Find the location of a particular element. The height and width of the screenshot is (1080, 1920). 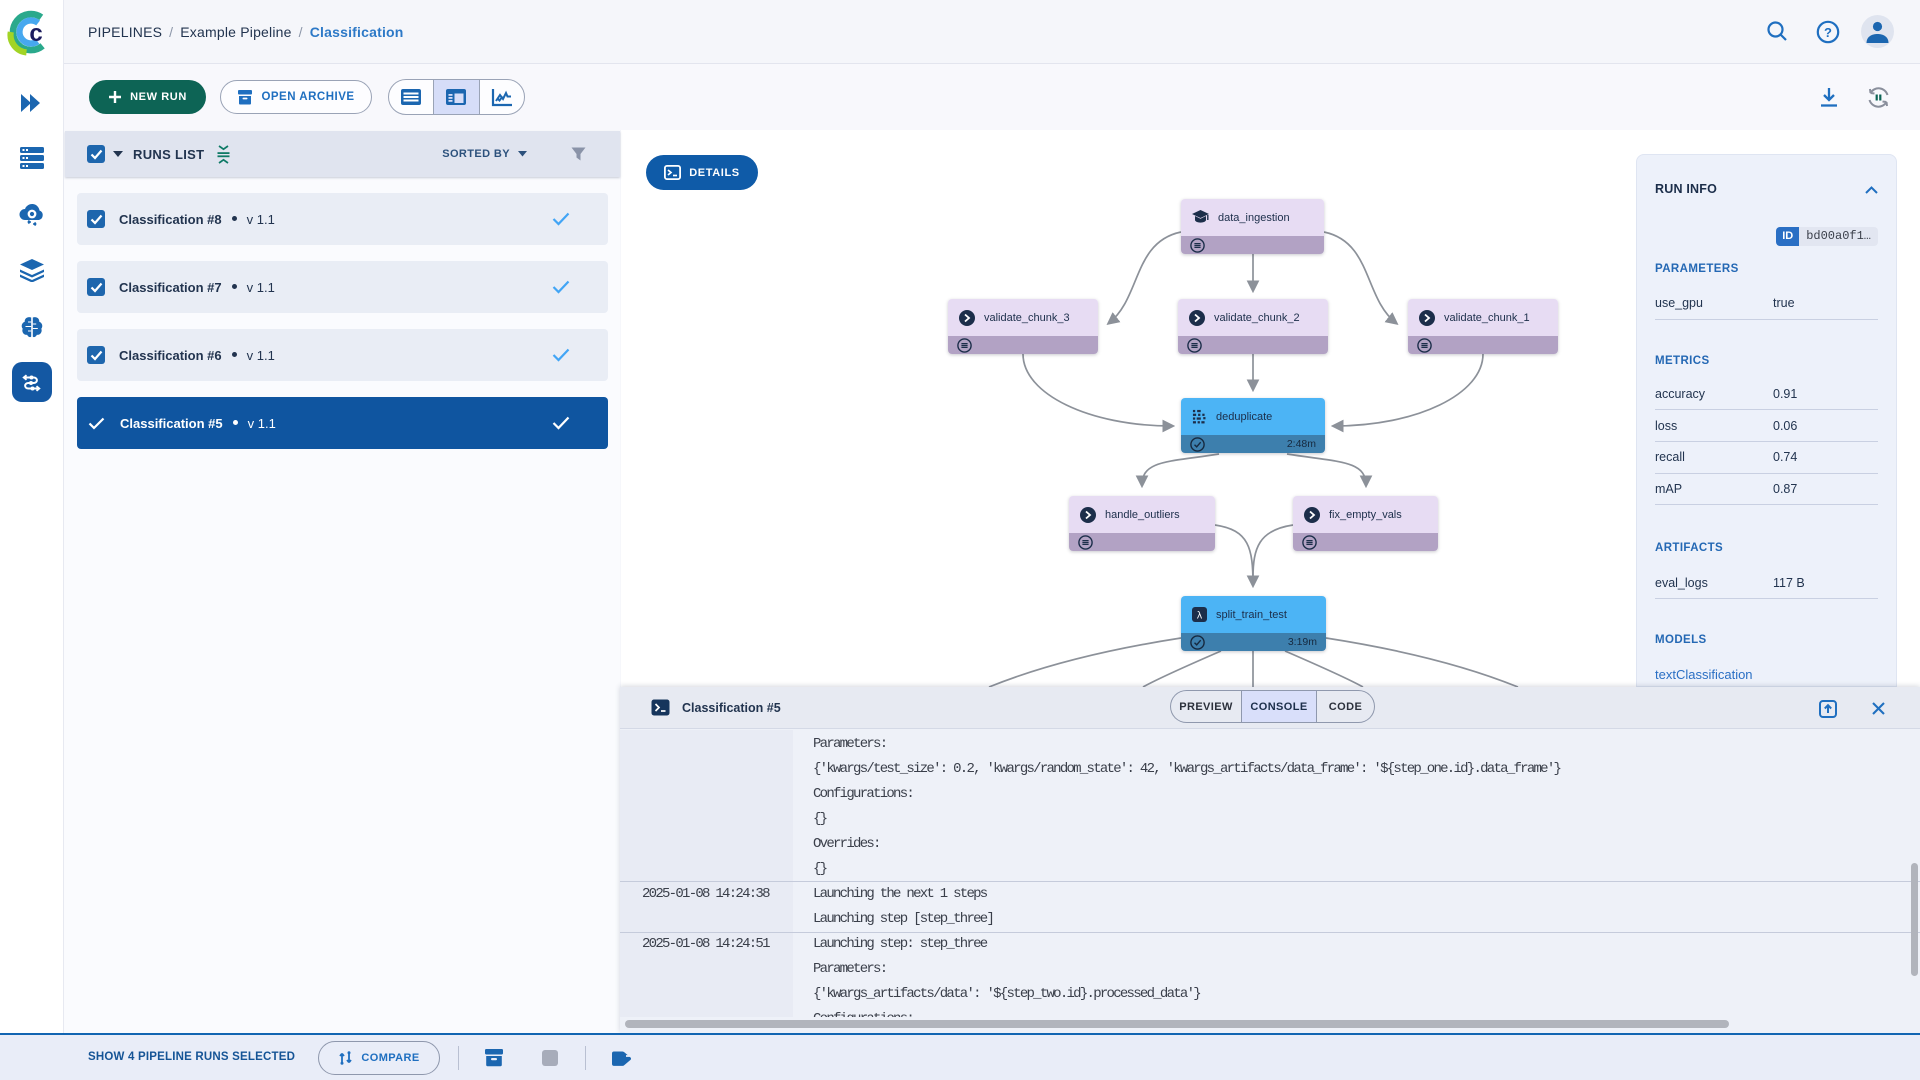

svg-text: c is located at coordinates (35, 33).